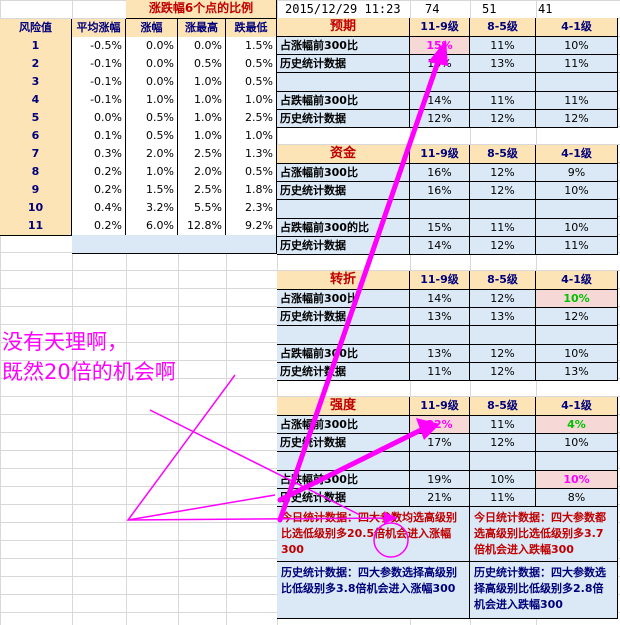 The image size is (620, 625). Describe the element at coordinates (152, 226) in the screenshot. I see `value-cell: 6.0%` at that location.